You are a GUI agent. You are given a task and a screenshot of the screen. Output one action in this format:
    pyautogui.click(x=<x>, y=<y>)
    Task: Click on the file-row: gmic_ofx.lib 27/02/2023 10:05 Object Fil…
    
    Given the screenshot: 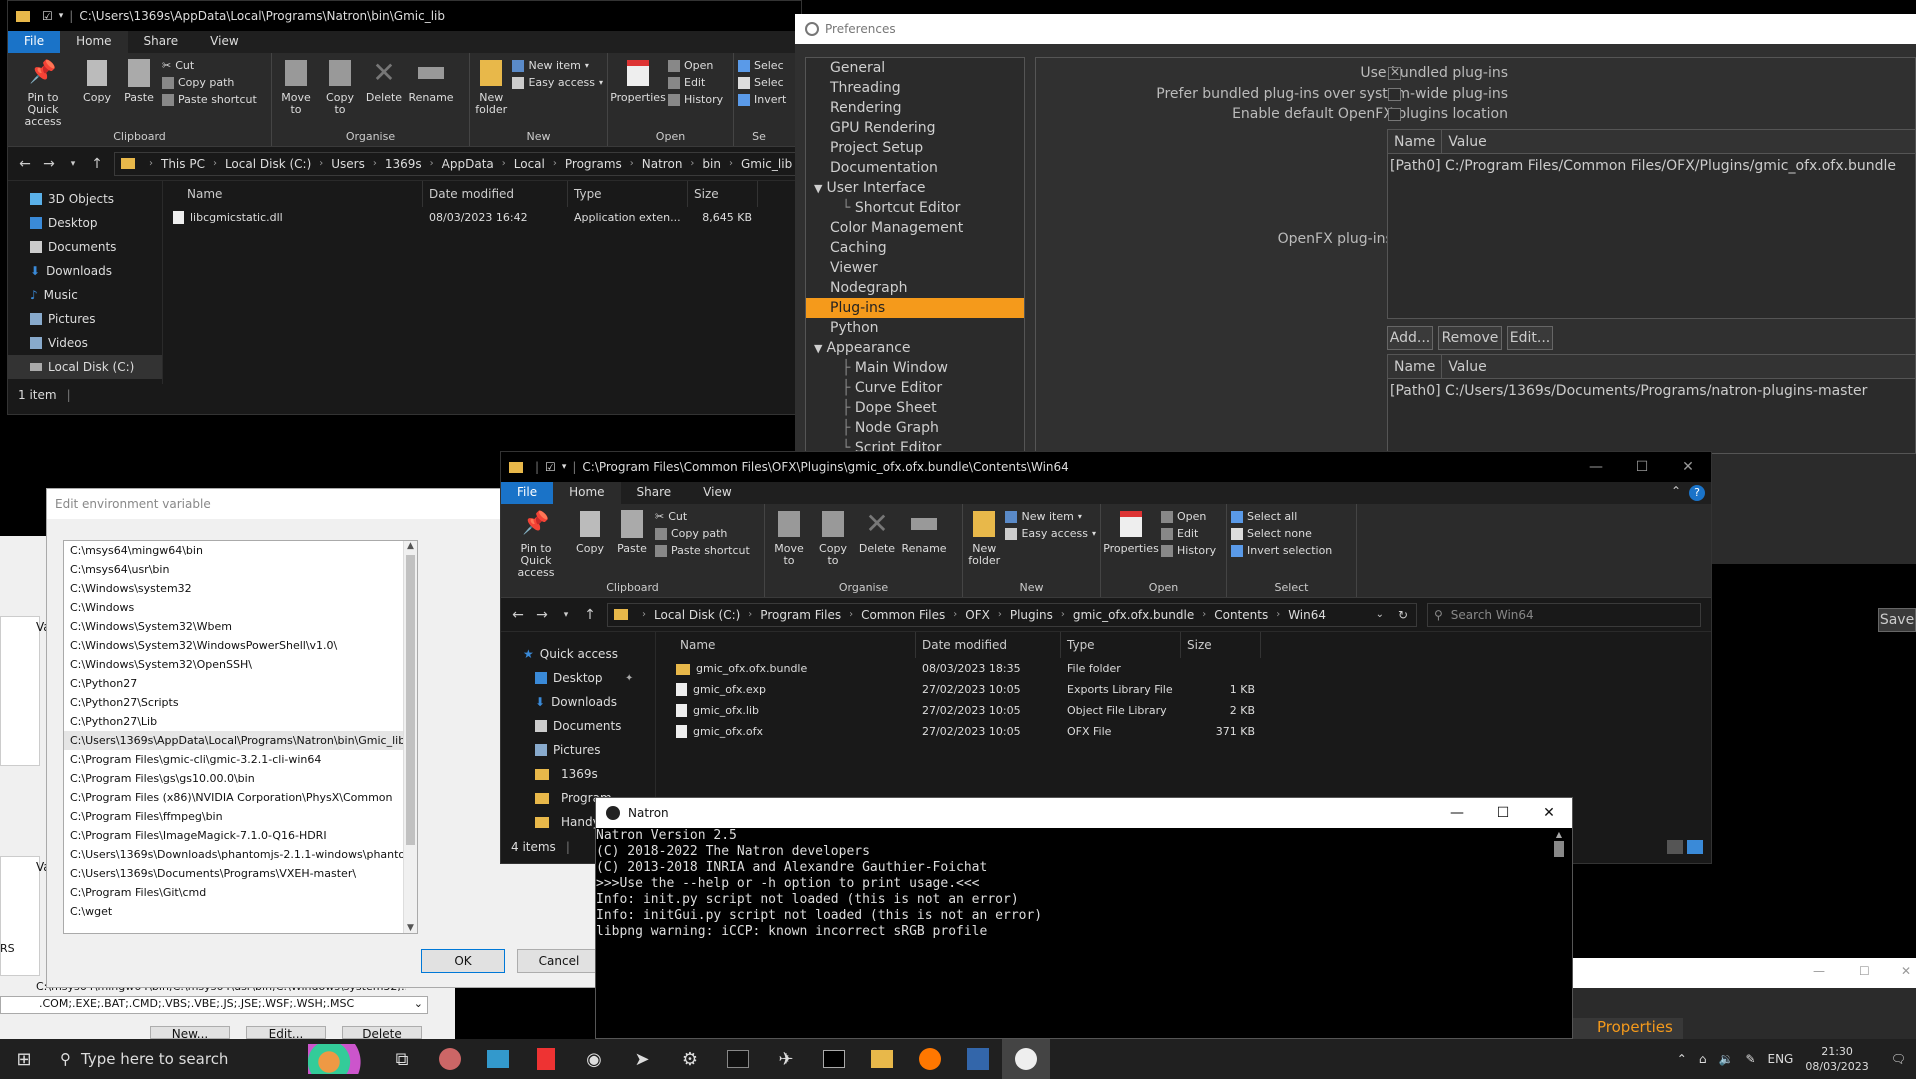 What is the action you would take?
    pyautogui.click(x=1183, y=710)
    